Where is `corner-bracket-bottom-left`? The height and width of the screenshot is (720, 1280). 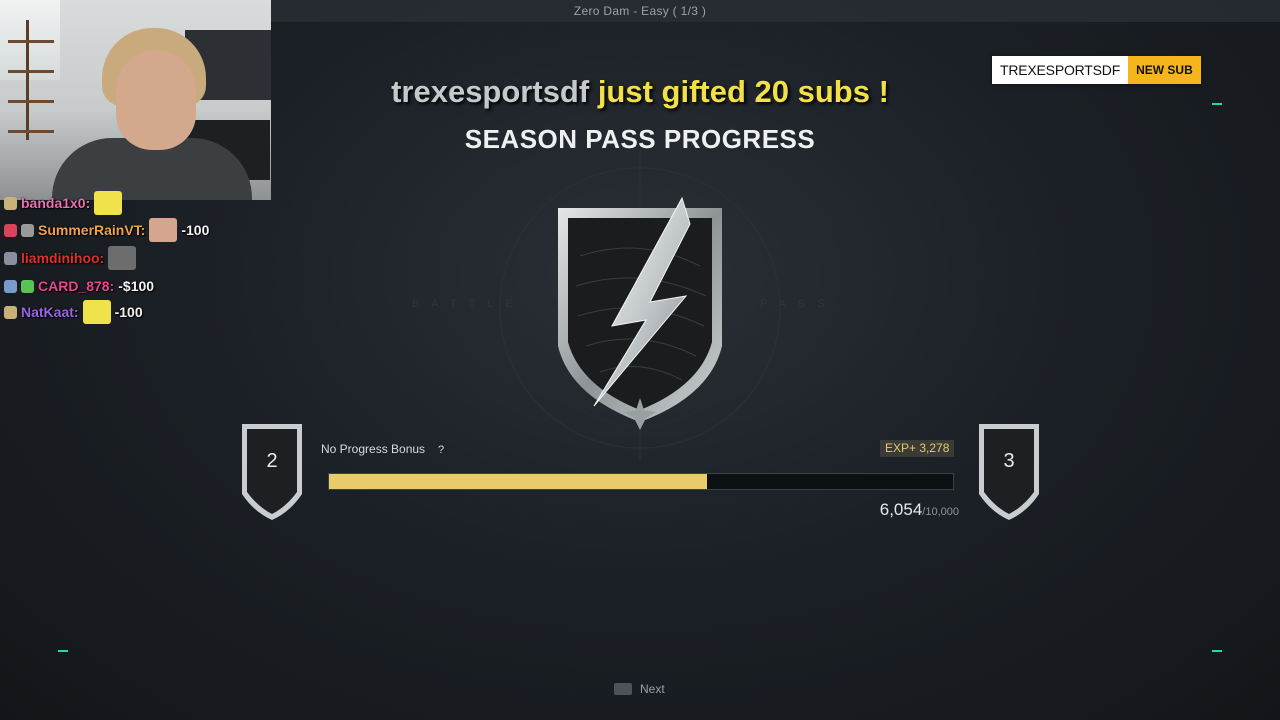 corner-bracket-bottom-left is located at coordinates (63, 651).